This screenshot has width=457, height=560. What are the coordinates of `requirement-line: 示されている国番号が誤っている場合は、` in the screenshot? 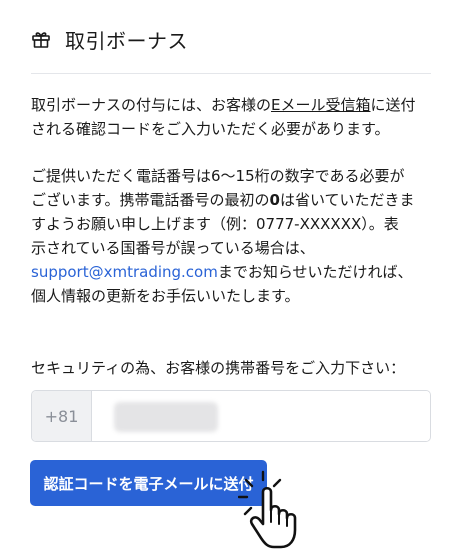 It's located at (173, 248).